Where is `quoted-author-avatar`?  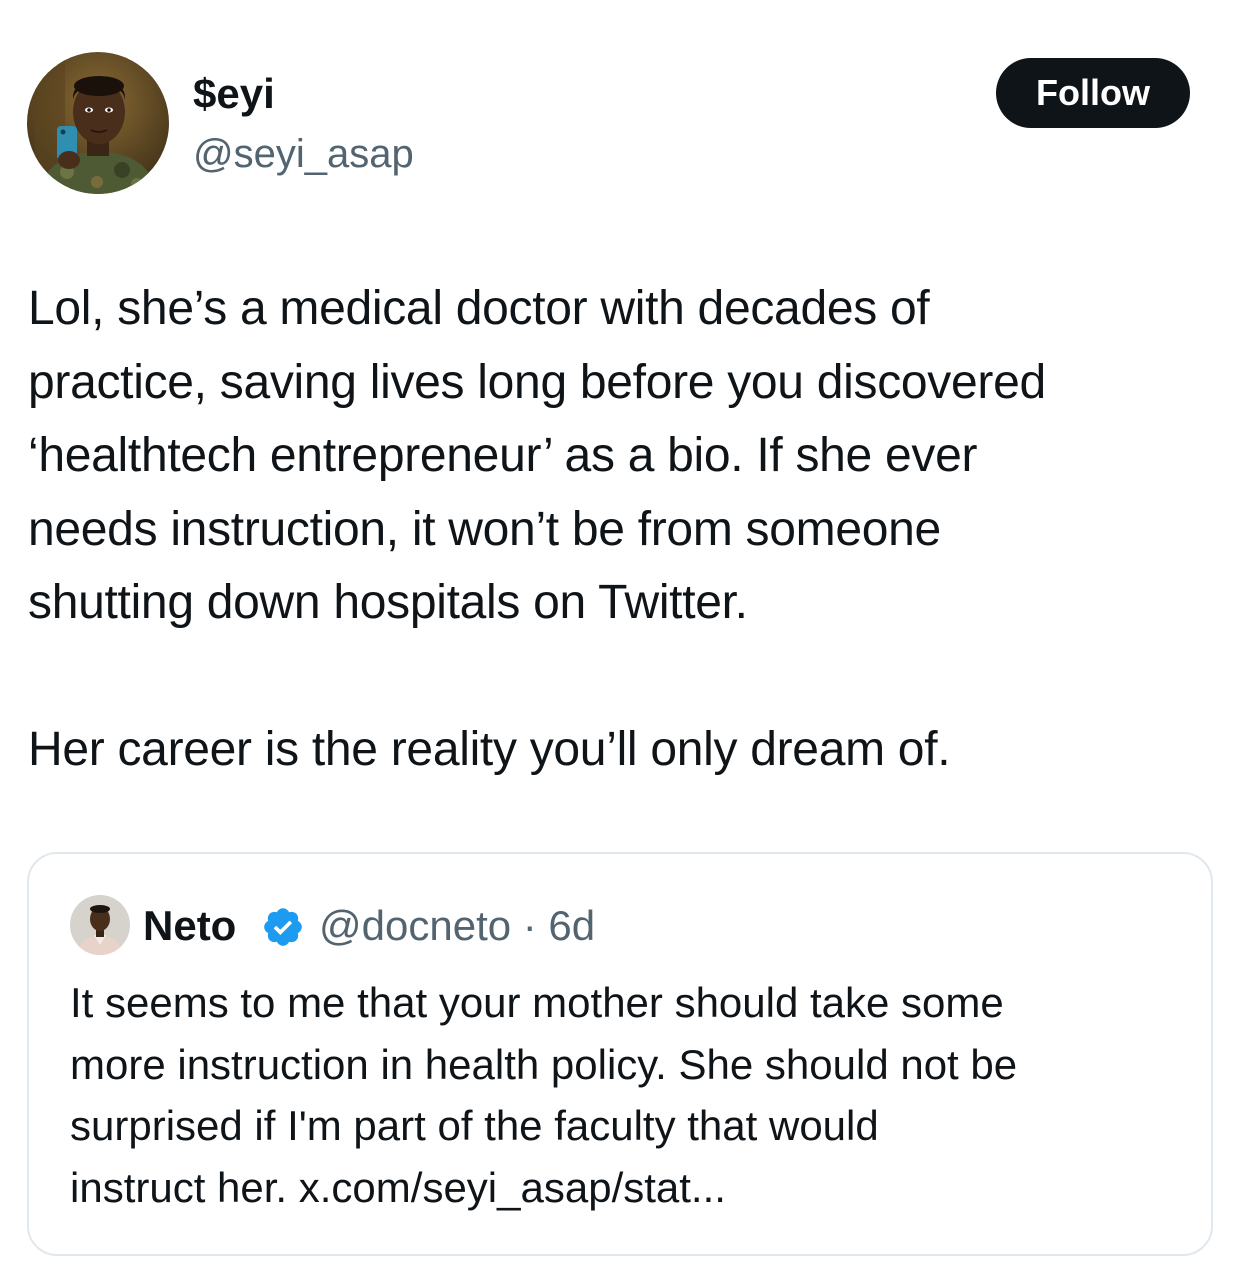 quoted-author-avatar is located at coordinates (100, 925).